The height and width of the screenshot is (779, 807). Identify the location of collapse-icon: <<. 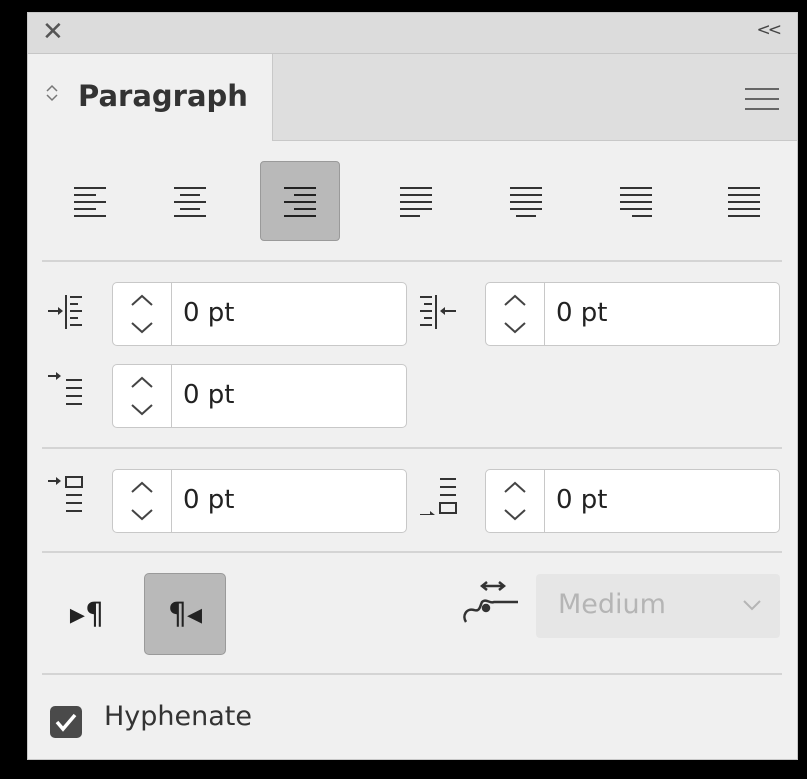
(769, 30).